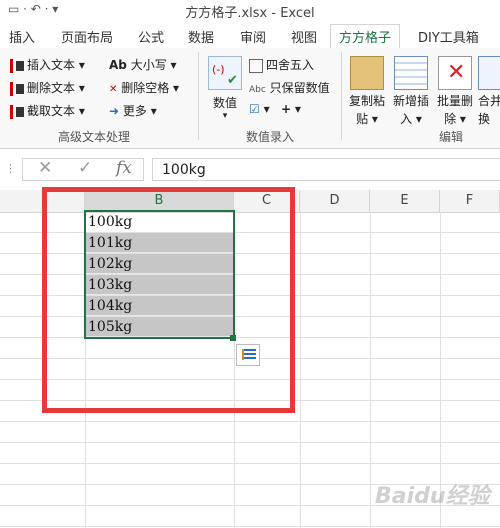 Image resolution: width=500 pixels, height=528 pixels. Describe the element at coordinates (256, 65) in the screenshot. I see `round-icon` at that location.